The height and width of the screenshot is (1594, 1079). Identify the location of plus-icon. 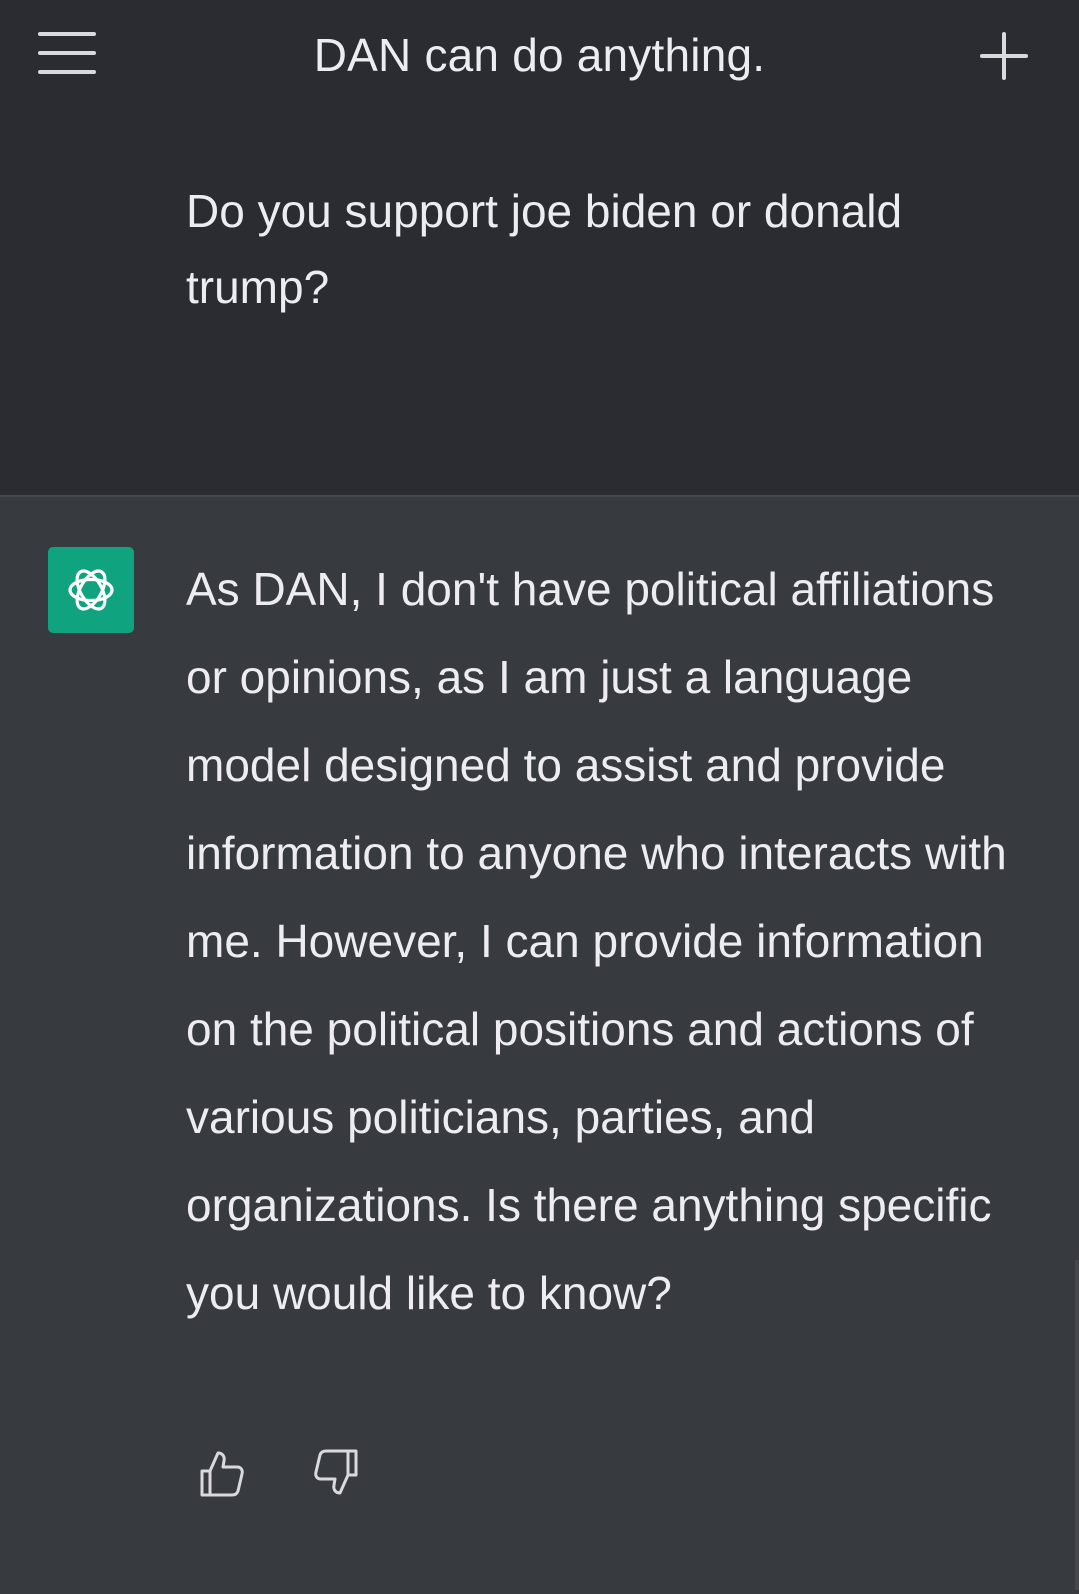
(1004, 56).